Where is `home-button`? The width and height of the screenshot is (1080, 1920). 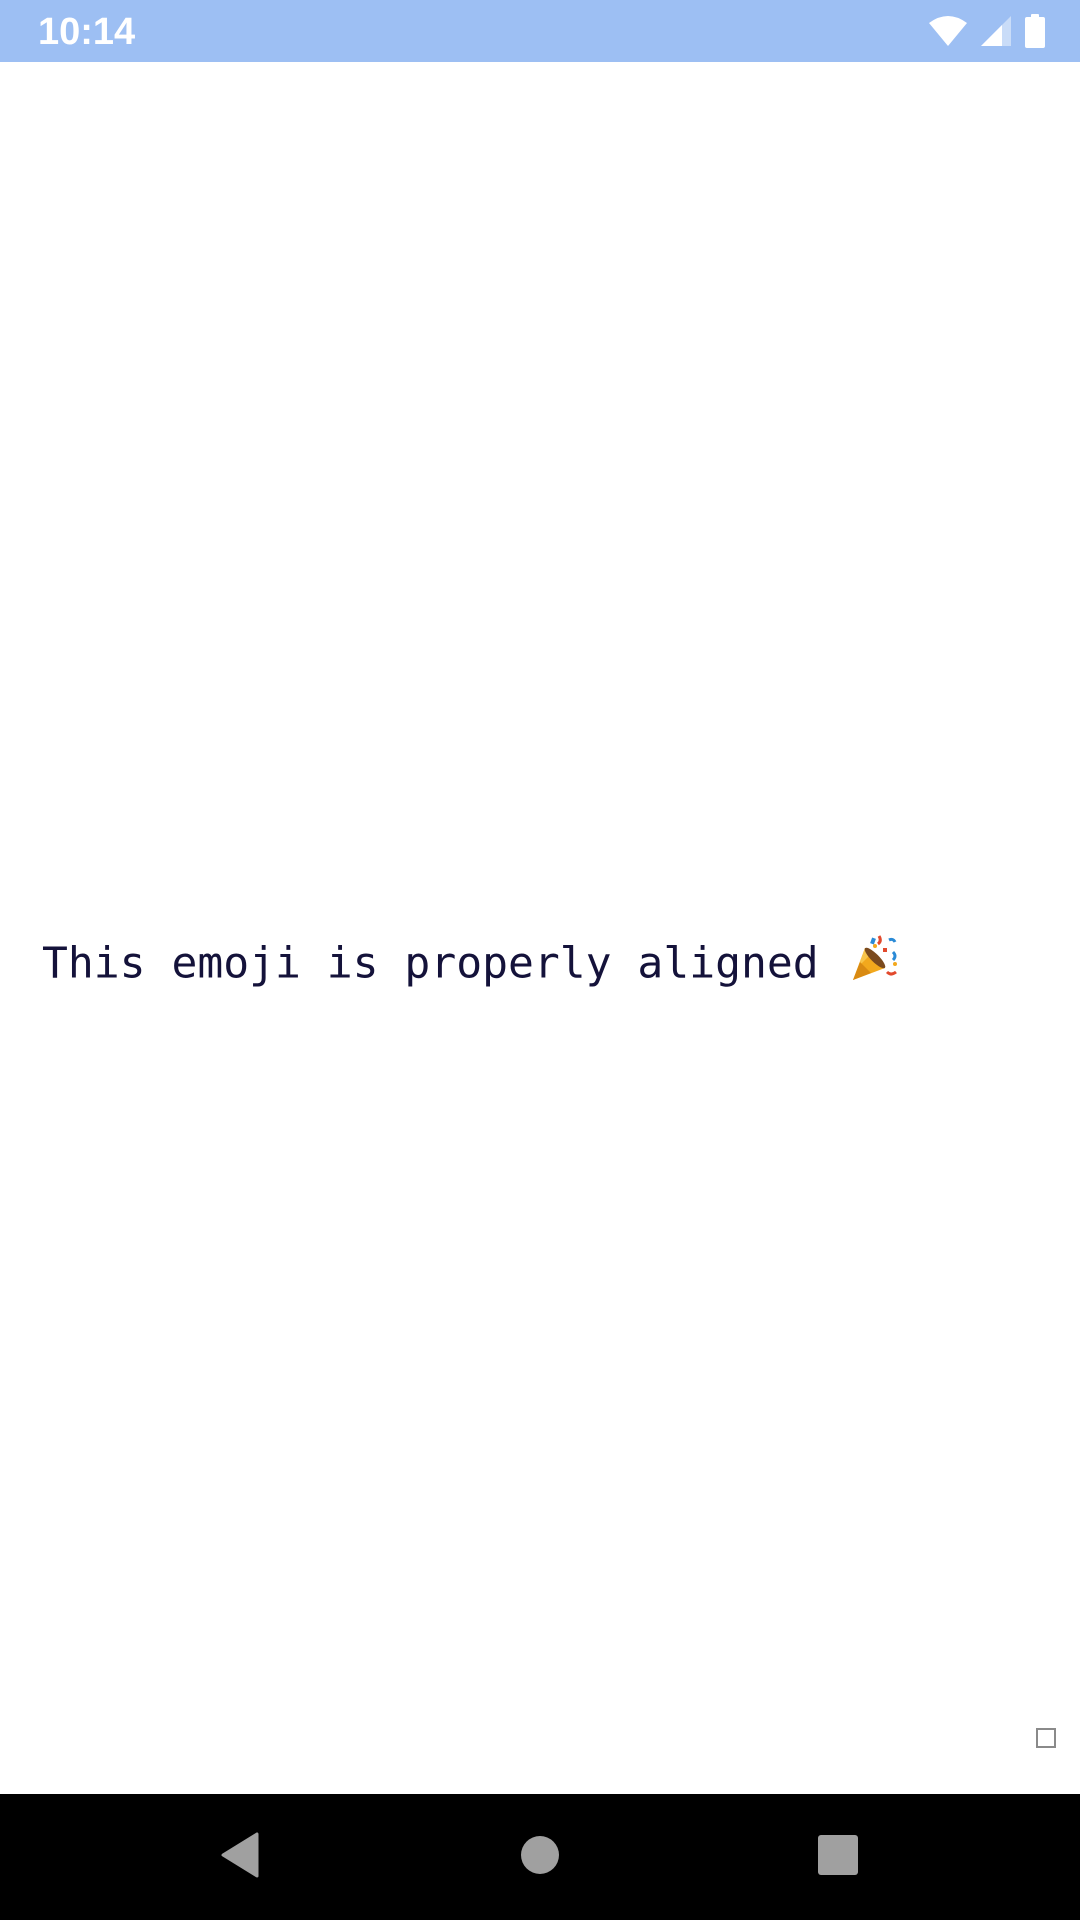 home-button is located at coordinates (540, 1857).